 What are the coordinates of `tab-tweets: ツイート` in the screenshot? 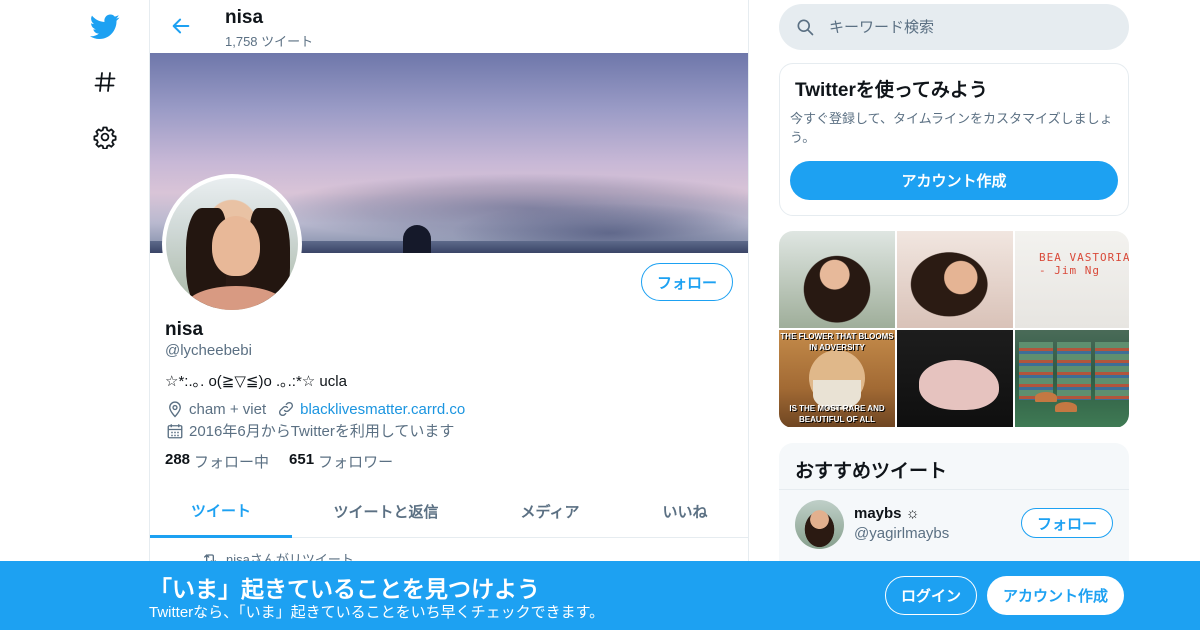 It's located at (221, 511).